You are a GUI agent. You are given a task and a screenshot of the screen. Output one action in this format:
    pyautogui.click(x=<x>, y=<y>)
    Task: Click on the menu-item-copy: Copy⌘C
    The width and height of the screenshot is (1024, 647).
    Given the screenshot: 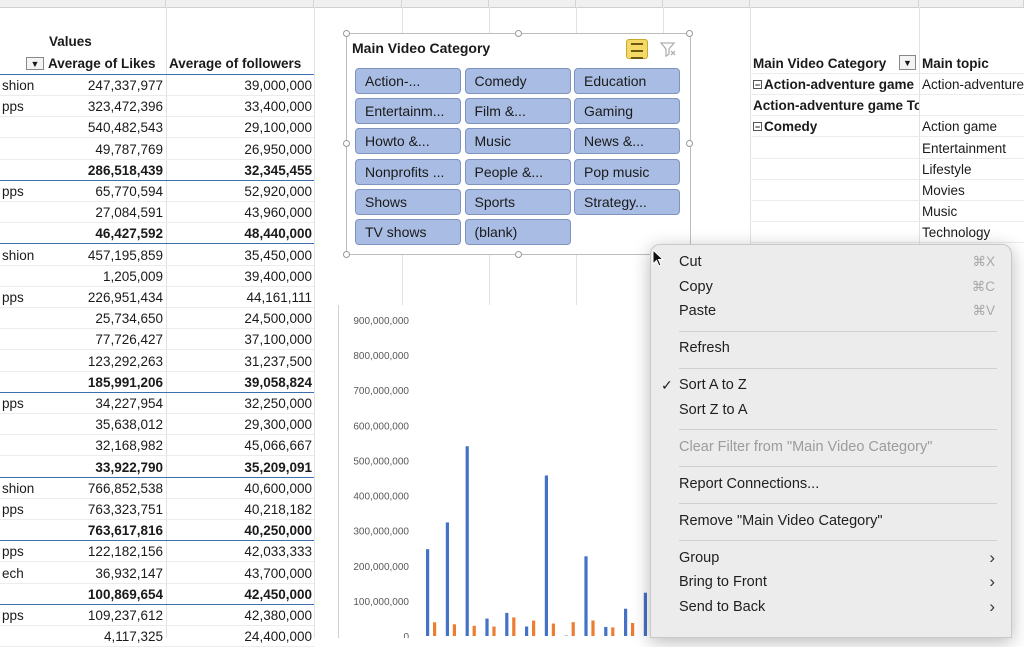 What is the action you would take?
    pyautogui.click(x=831, y=288)
    